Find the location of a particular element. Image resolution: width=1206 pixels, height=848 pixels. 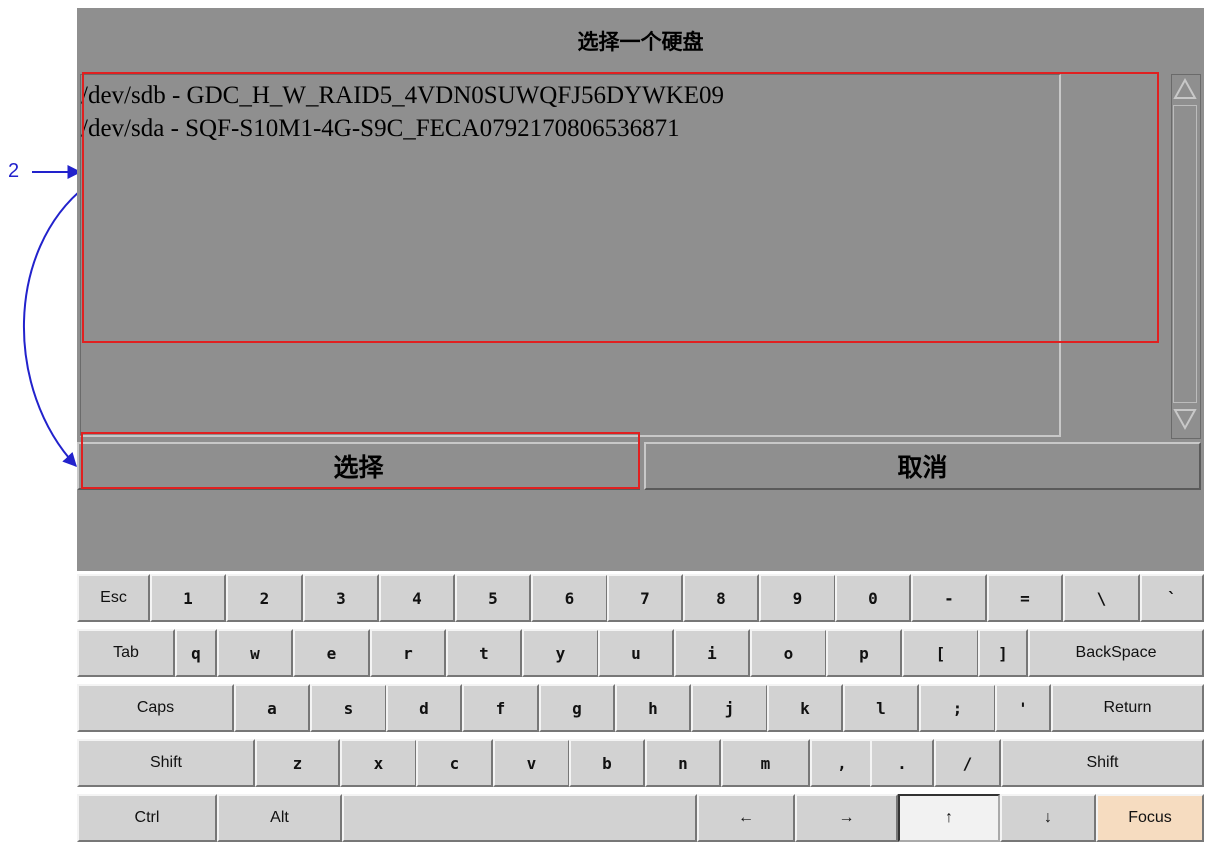

key-right-bracket: ] is located at coordinates (1003, 653).